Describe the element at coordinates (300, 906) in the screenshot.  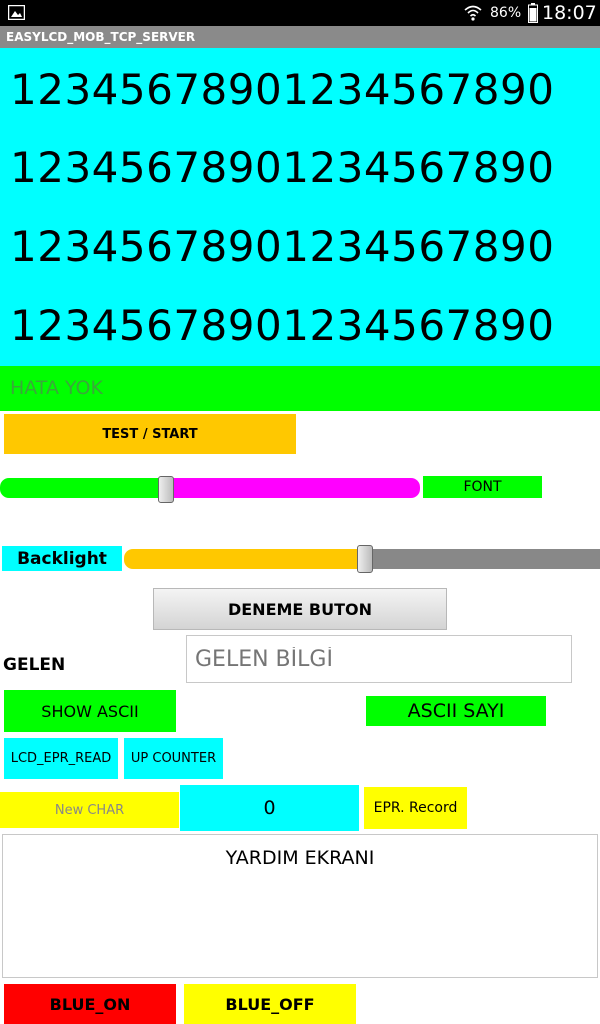
I see `help-screen-box: YARDIM EKRANI` at that location.